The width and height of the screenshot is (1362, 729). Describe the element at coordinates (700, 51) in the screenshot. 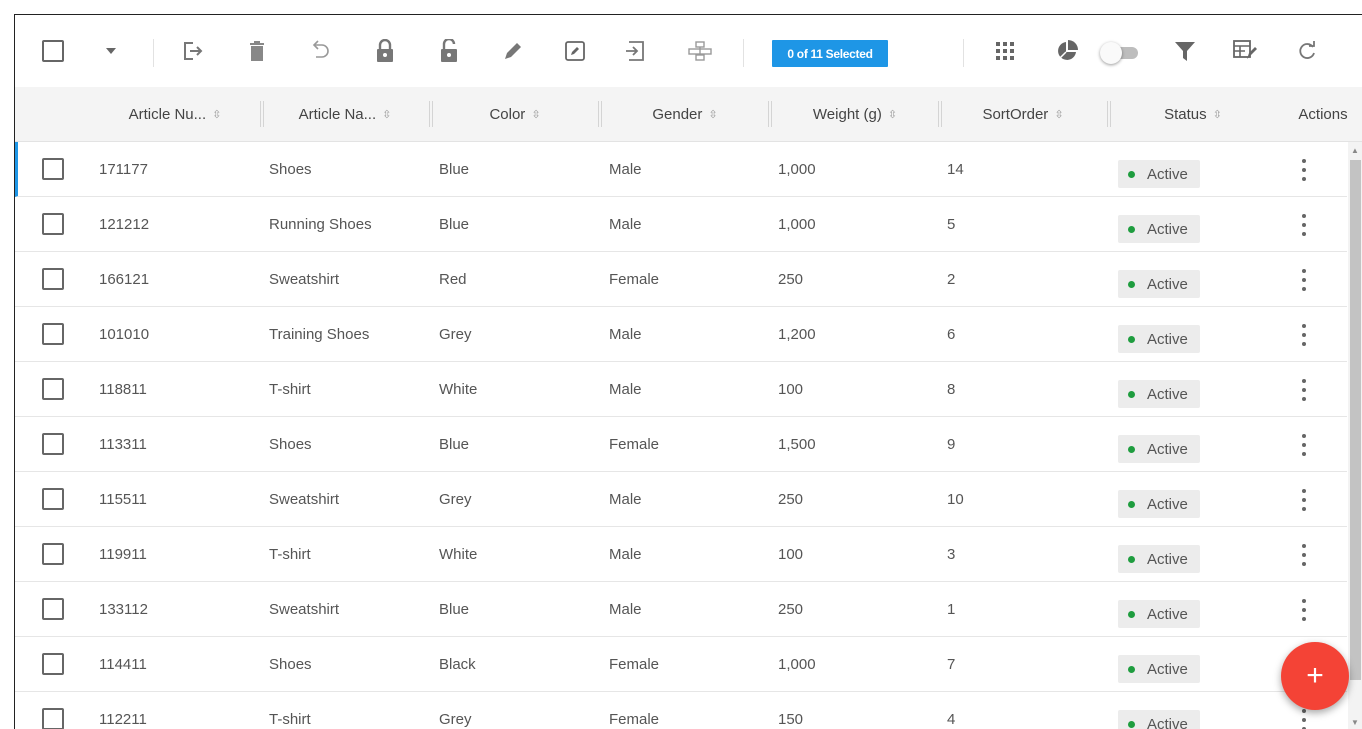

I see `hierarchy-icon` at that location.